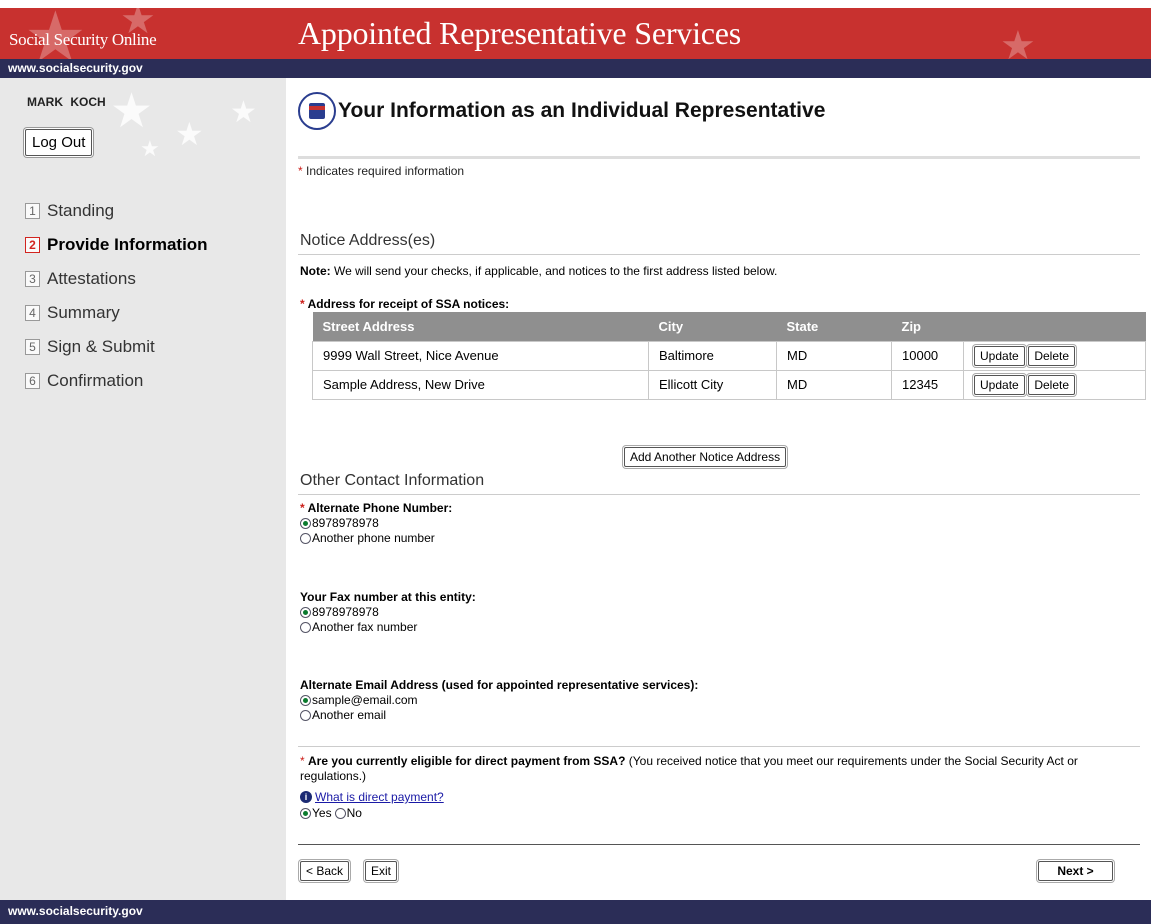 This screenshot has height=924, width=1151. Describe the element at coordinates (1075, 871) in the screenshot. I see `next-button: Next >` at that location.